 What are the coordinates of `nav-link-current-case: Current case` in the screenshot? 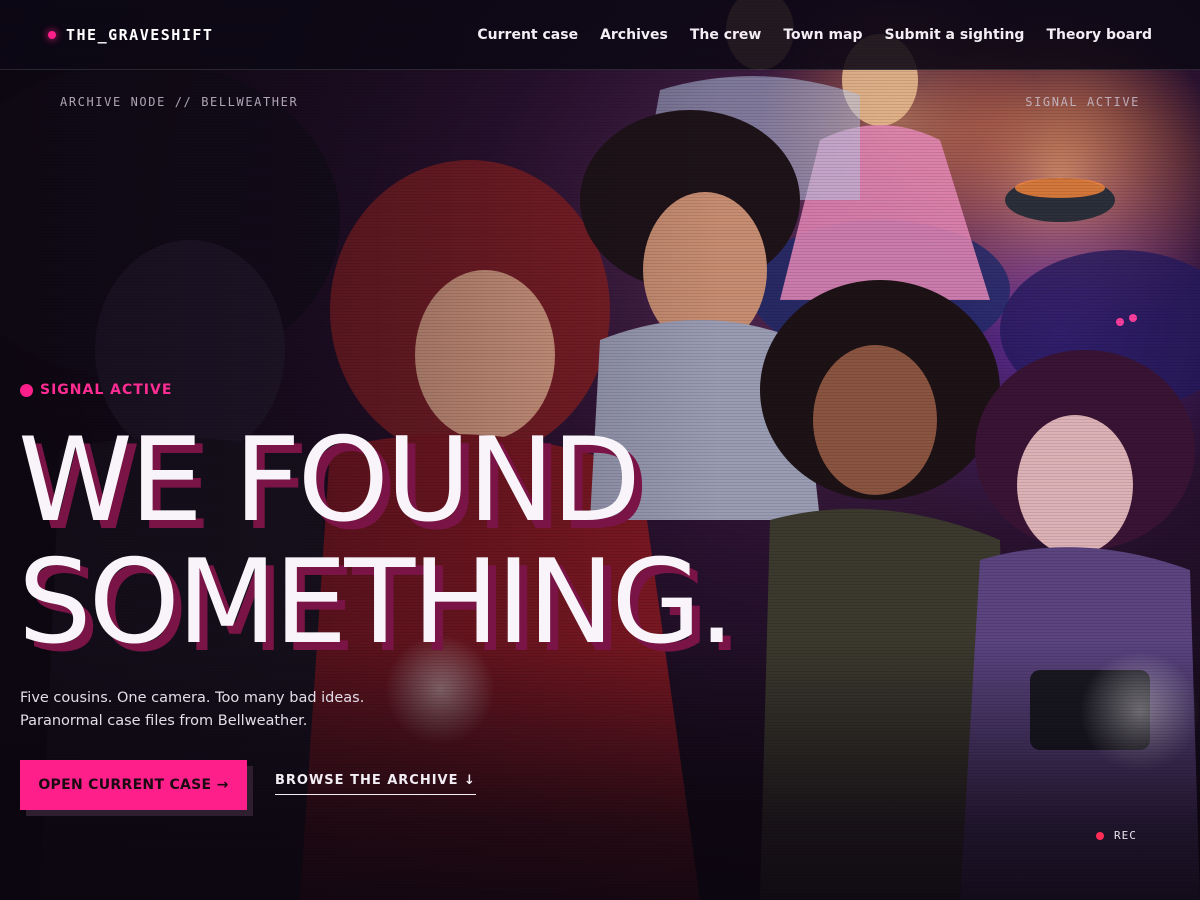 It's located at (527, 35).